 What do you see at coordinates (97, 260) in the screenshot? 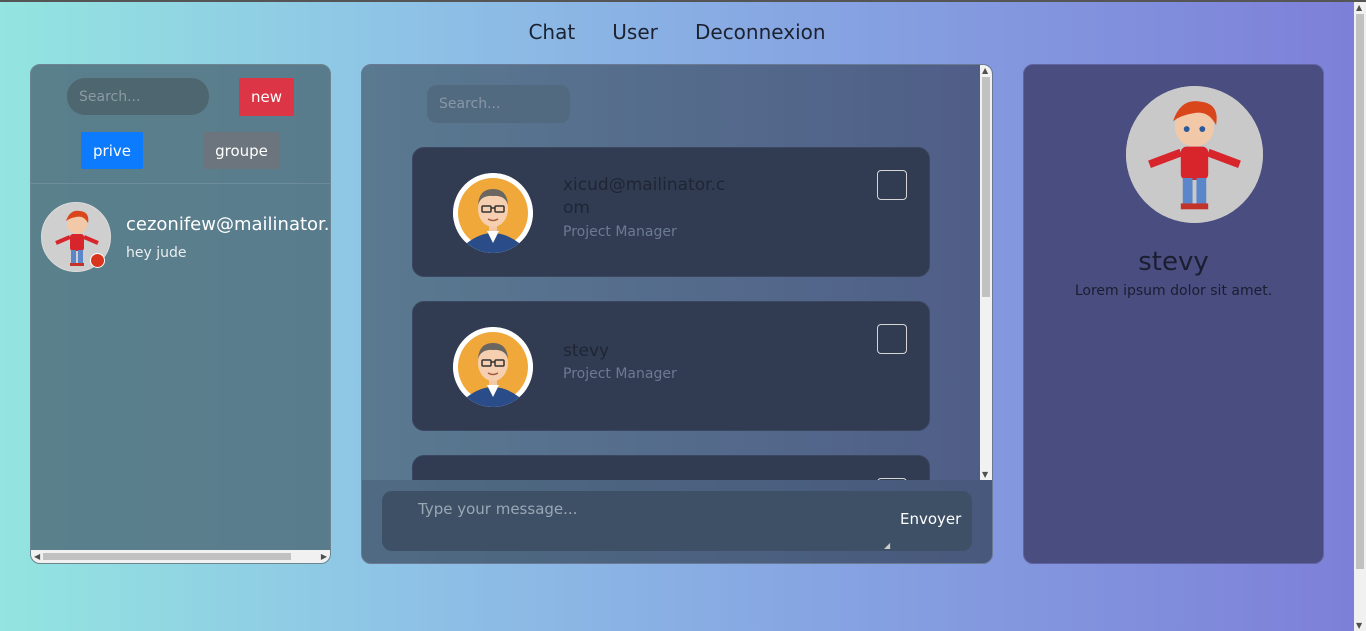
I see `online-status-dot` at bounding box center [97, 260].